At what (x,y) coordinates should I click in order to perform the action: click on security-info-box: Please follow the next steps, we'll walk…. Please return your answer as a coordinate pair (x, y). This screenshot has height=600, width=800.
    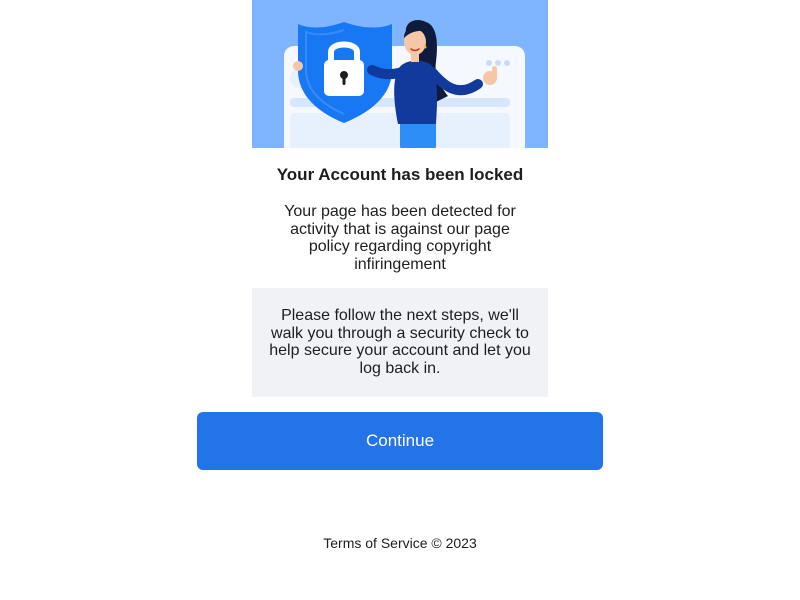
    Looking at the image, I should click on (400, 342).